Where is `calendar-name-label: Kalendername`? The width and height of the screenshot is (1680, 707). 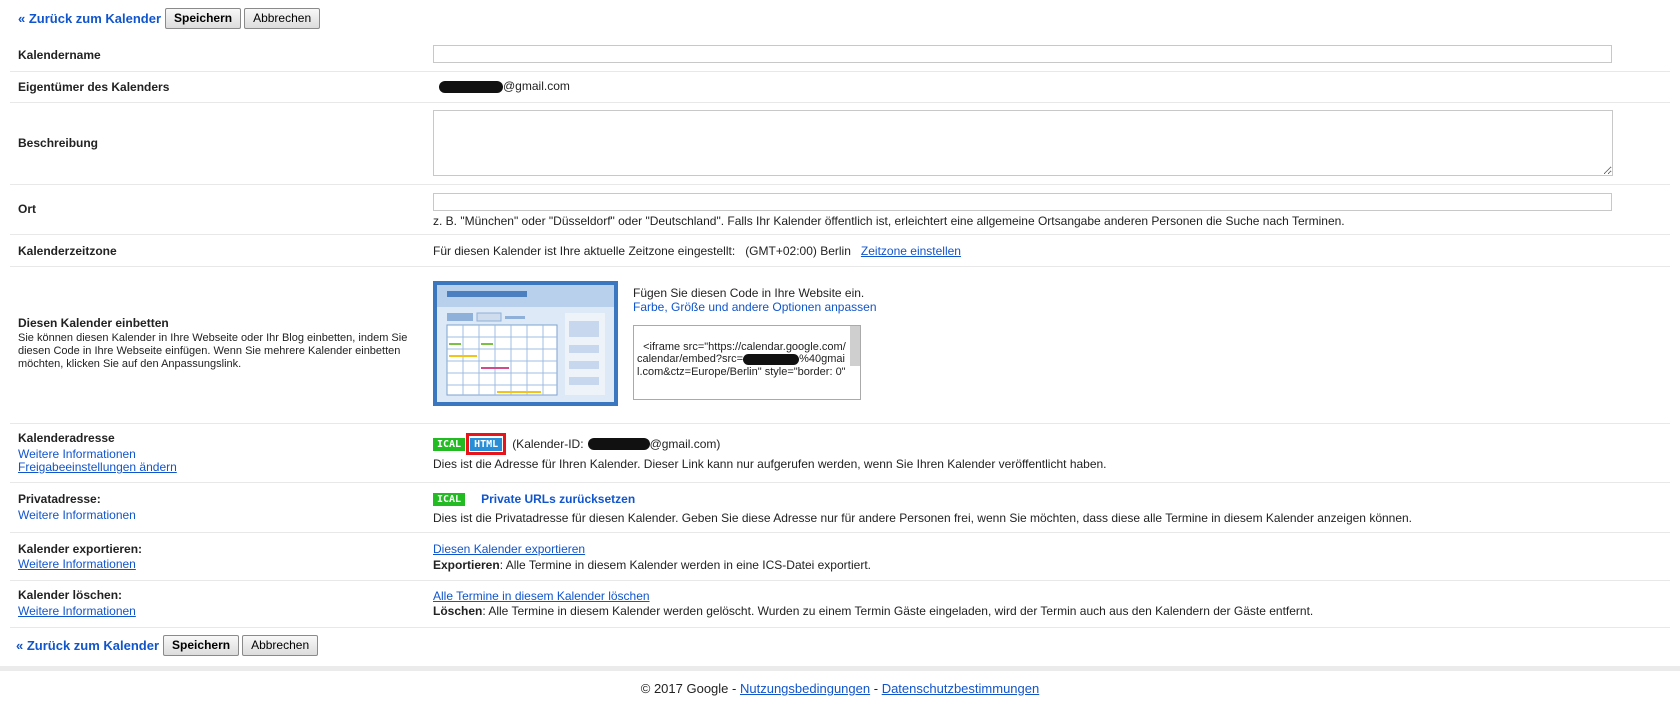
calendar-name-label: Kalendername is located at coordinates (59, 55).